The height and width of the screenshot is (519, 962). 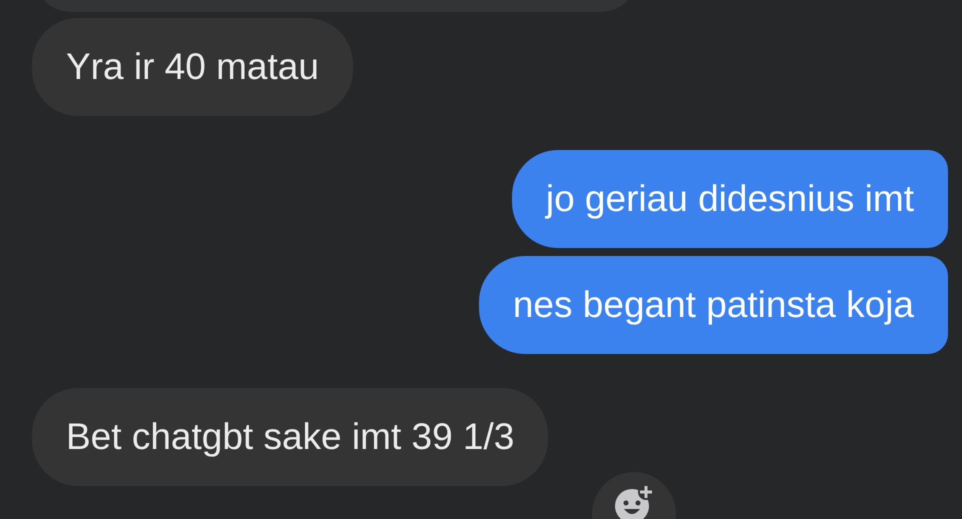 I want to click on message-bubble: jo geriau didesnius imt, so click(x=730, y=199).